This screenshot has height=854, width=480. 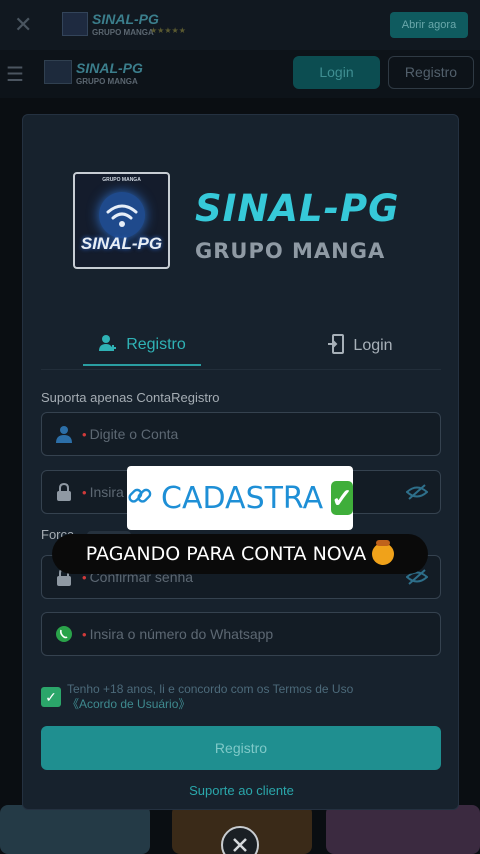 I want to click on eye-off-icon, so click(x=417, y=494).